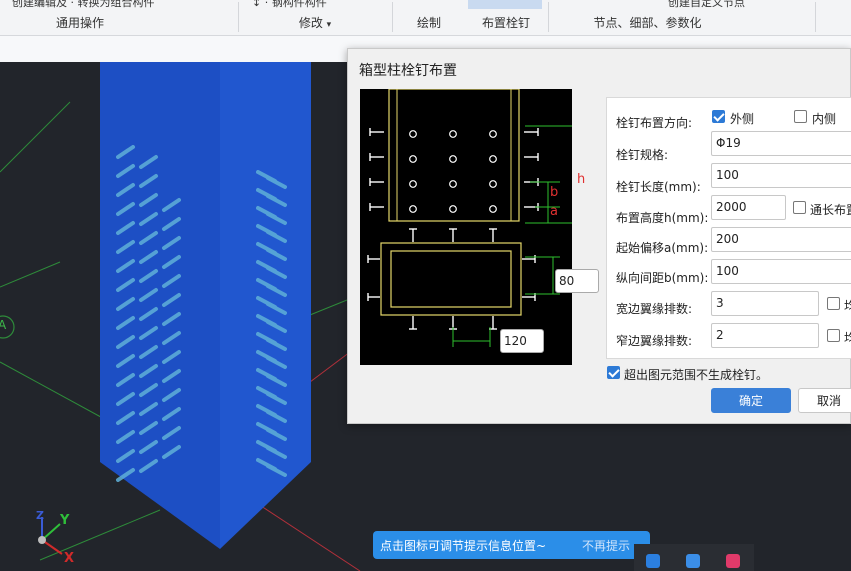 The height and width of the screenshot is (571, 851). Describe the element at coordinates (765, 335) in the screenshot. I see `narrow-rows-input: 2` at that location.